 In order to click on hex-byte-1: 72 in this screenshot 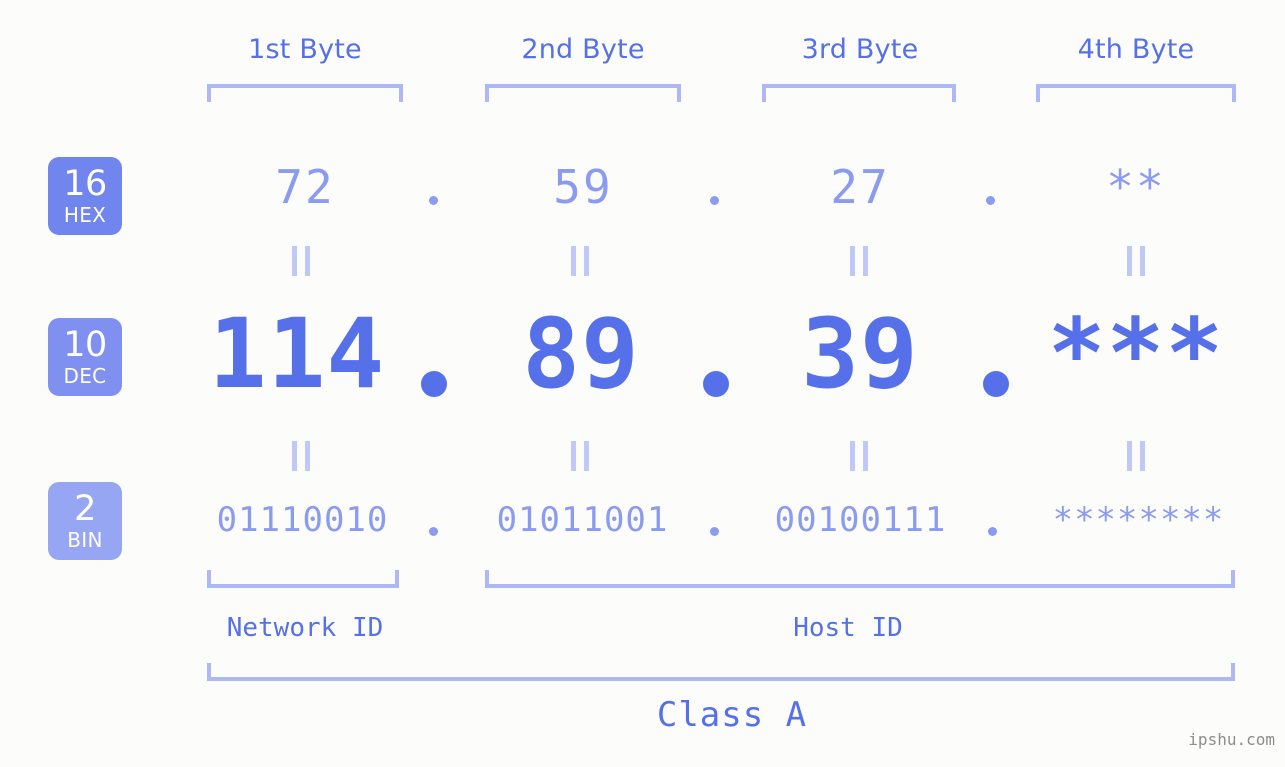, I will do `click(305, 187)`.